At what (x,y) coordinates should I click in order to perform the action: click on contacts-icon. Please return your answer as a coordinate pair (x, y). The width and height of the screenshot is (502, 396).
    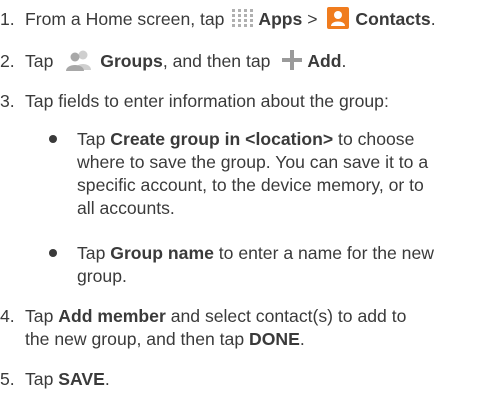
    Looking at the image, I should click on (338, 18).